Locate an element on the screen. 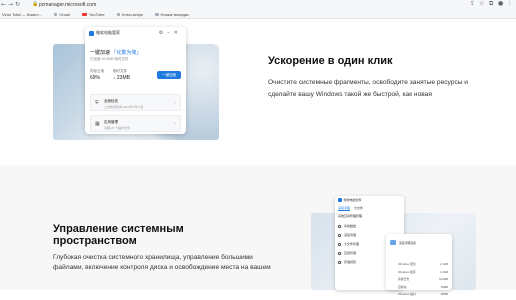 Image resolution: width=516 pixels, height=300 pixels. youtube-icon is located at coordinates (84, 14).